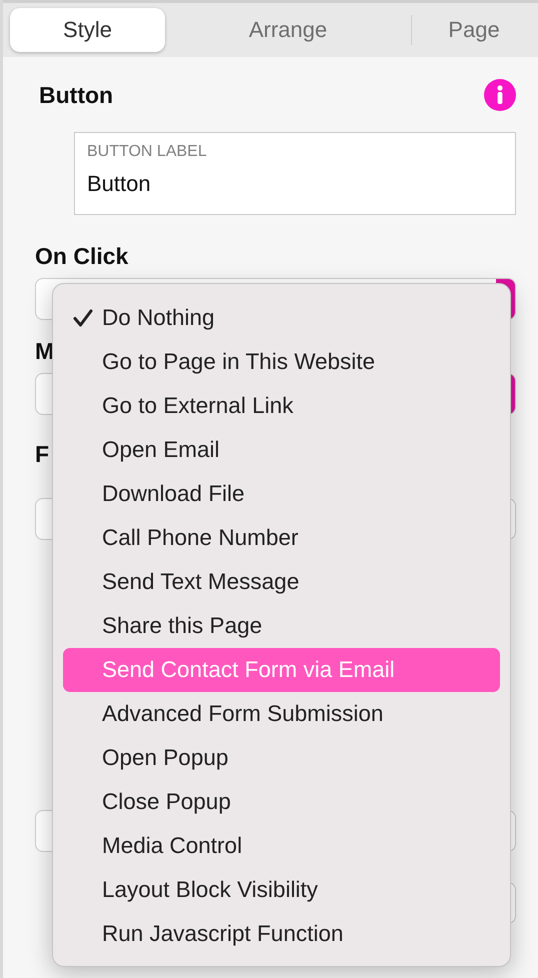 The width and height of the screenshot is (538, 978). What do you see at coordinates (281, 890) in the screenshot?
I see `menu-item: Layout Block Visibility` at bounding box center [281, 890].